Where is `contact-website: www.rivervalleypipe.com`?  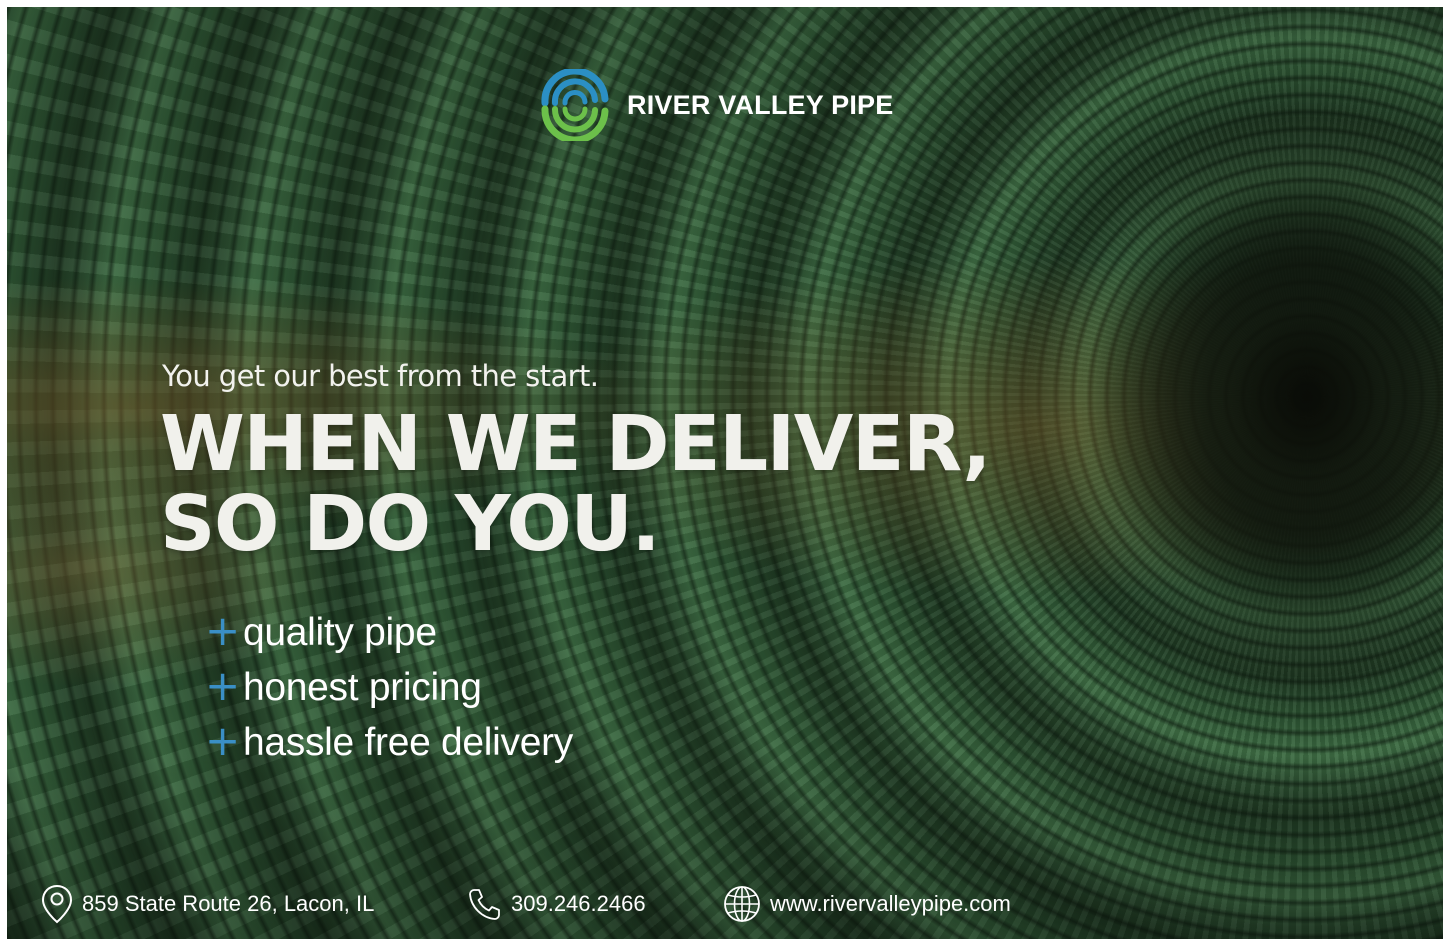
contact-website: www.rivervalleypipe.com is located at coordinates (866, 904).